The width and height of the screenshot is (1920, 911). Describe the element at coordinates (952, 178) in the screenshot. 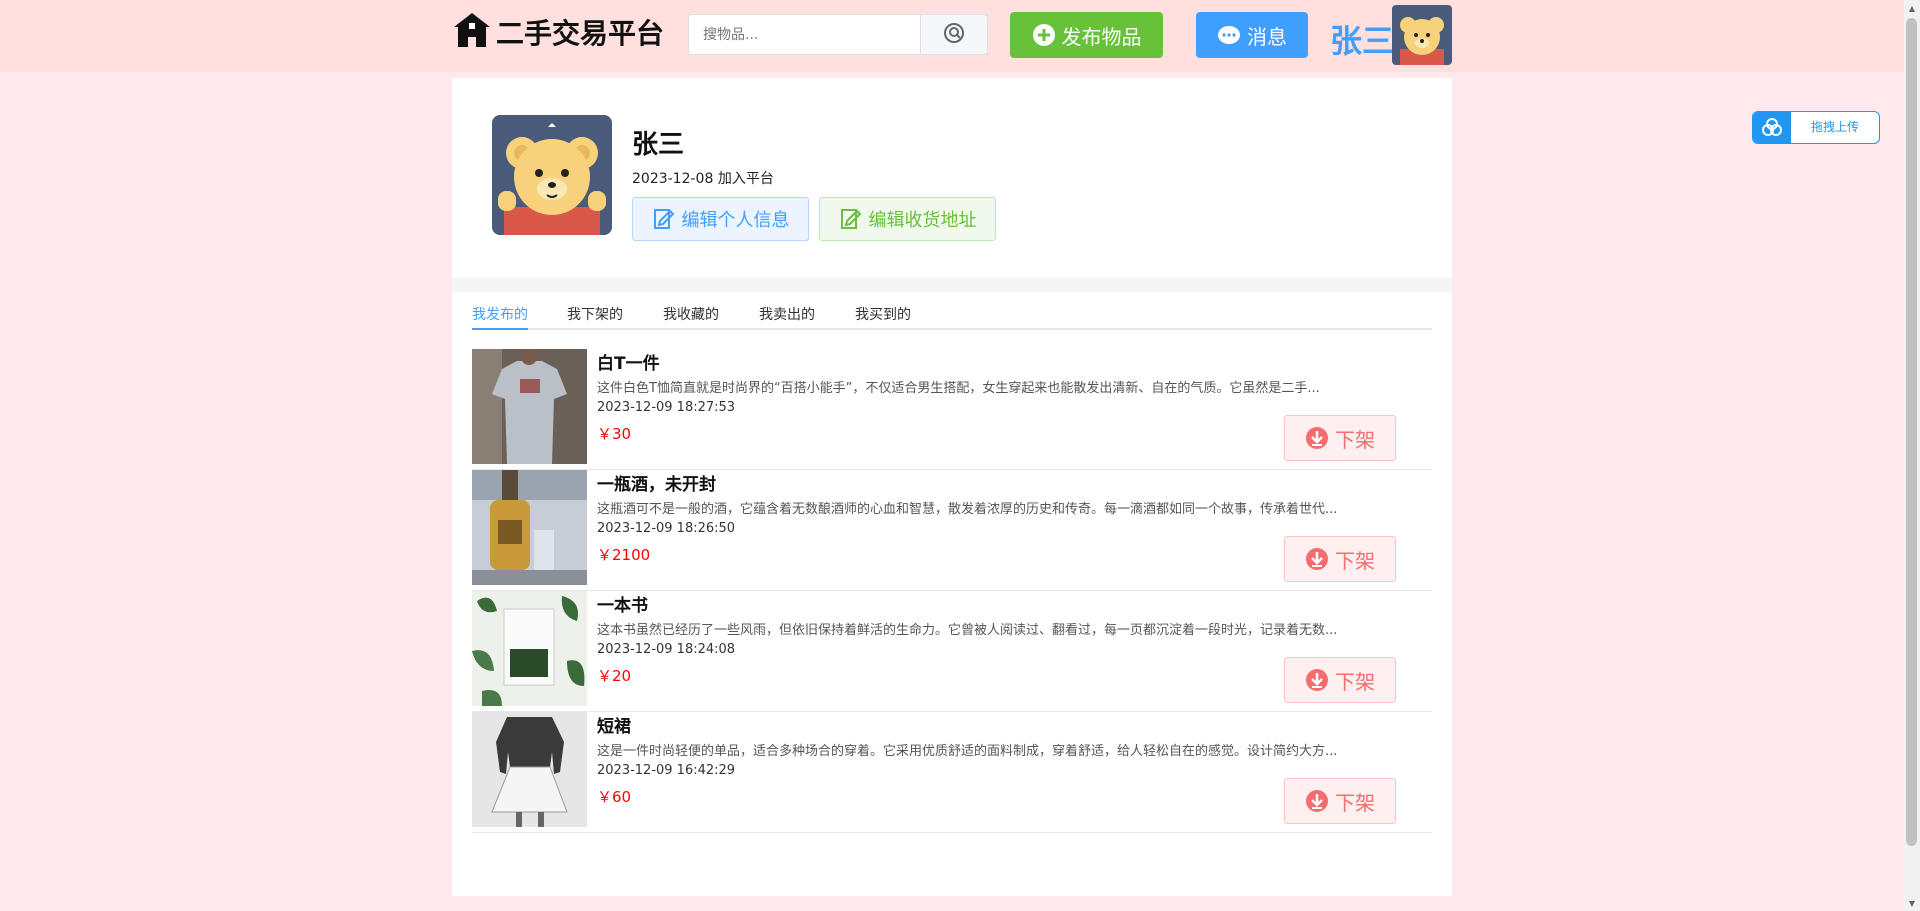

I see `profile-section: 张三 2023-12-08 加入平台 编辑个人信息 编辑收货地址` at that location.